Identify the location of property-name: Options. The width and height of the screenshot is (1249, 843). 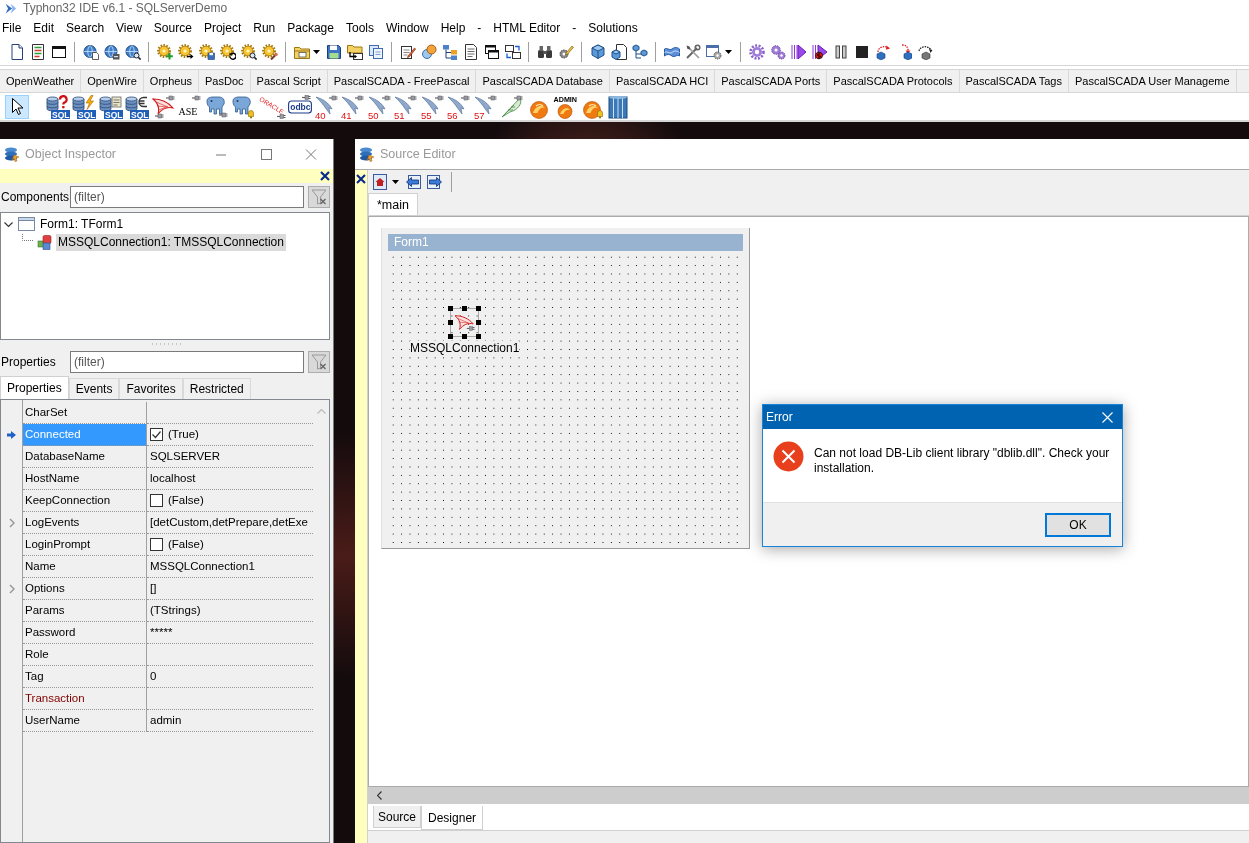
(85, 589).